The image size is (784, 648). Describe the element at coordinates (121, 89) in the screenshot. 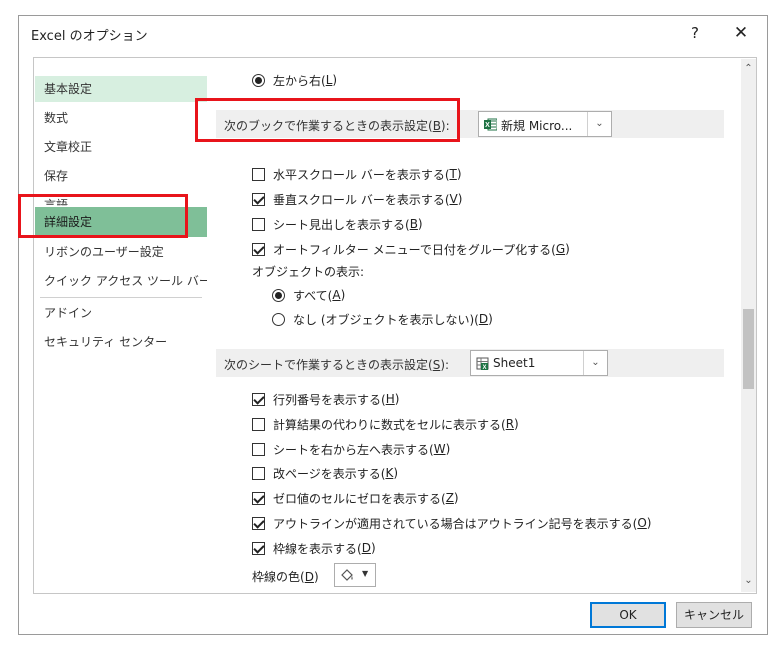

I see `nav-item-general: 基本設定` at that location.